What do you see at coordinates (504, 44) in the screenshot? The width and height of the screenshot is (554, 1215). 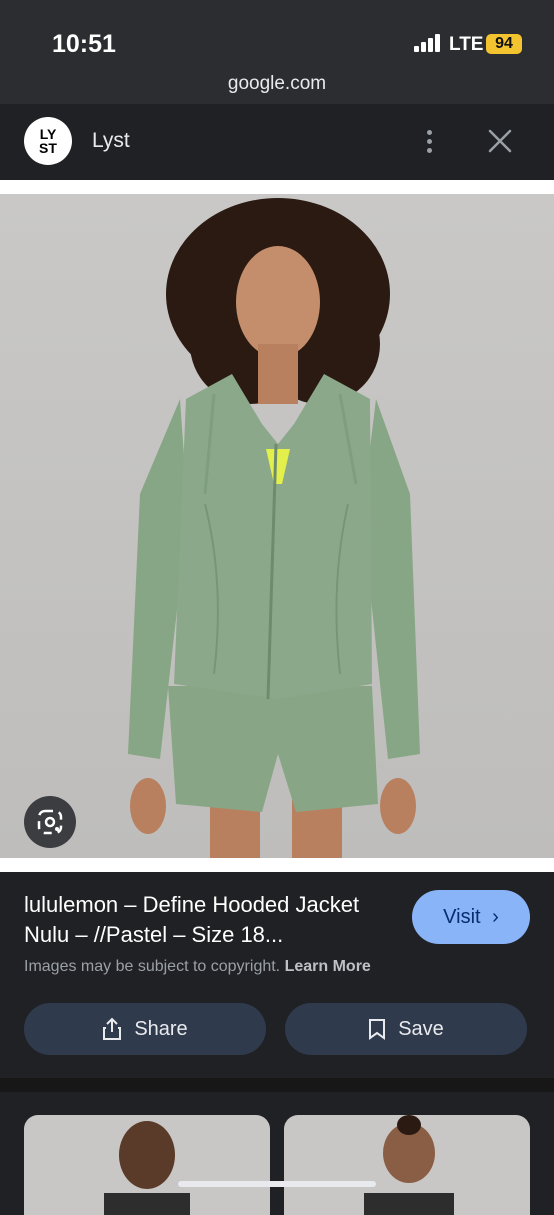 I see `battery-indicator: 94` at bounding box center [504, 44].